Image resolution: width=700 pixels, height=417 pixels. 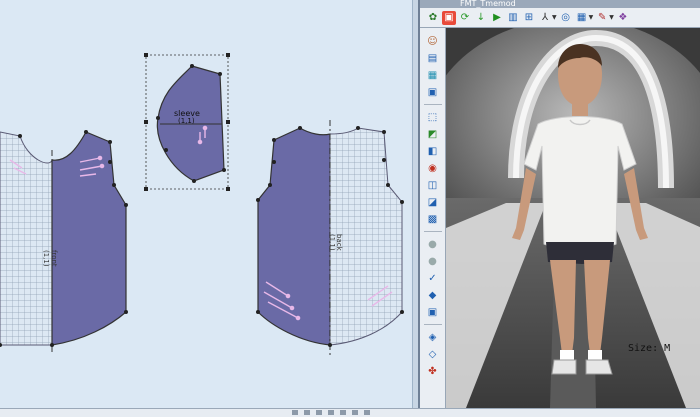 What do you see at coordinates (433, 371) in the screenshot?
I see `color-icon: ✤` at bounding box center [433, 371].